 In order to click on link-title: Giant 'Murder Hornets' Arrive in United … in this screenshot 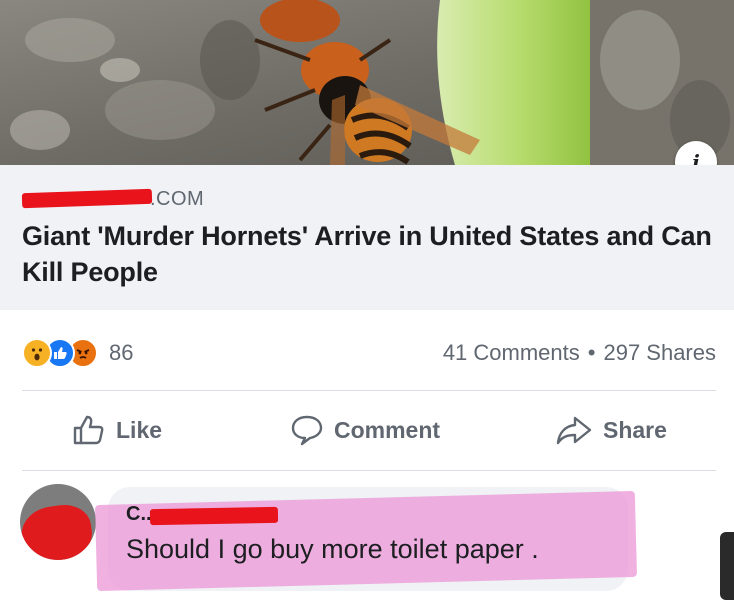, I will do `click(367, 254)`.